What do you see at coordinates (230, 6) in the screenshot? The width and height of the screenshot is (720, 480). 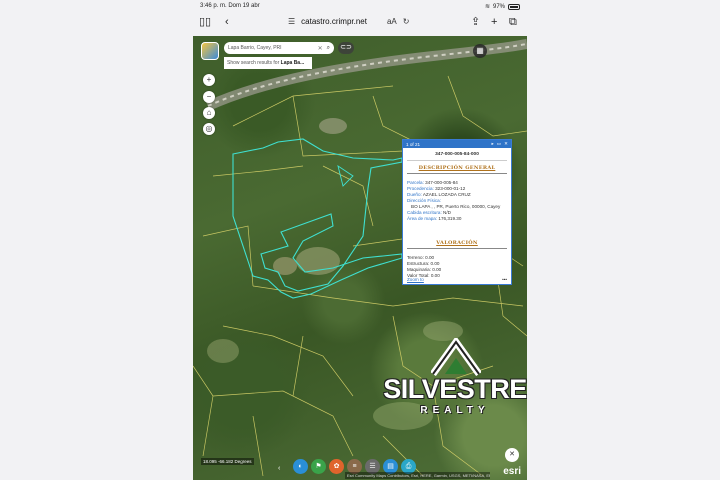 I see `status-time-date: 3:46 p. m. Dom 19 abr` at bounding box center [230, 6].